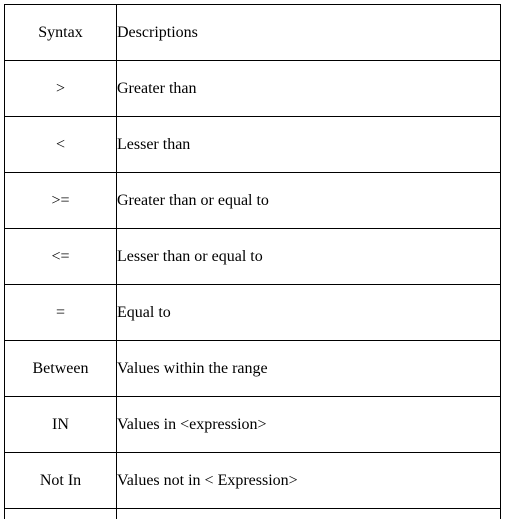  I want to click on cell-syntax, so click(60, 513).